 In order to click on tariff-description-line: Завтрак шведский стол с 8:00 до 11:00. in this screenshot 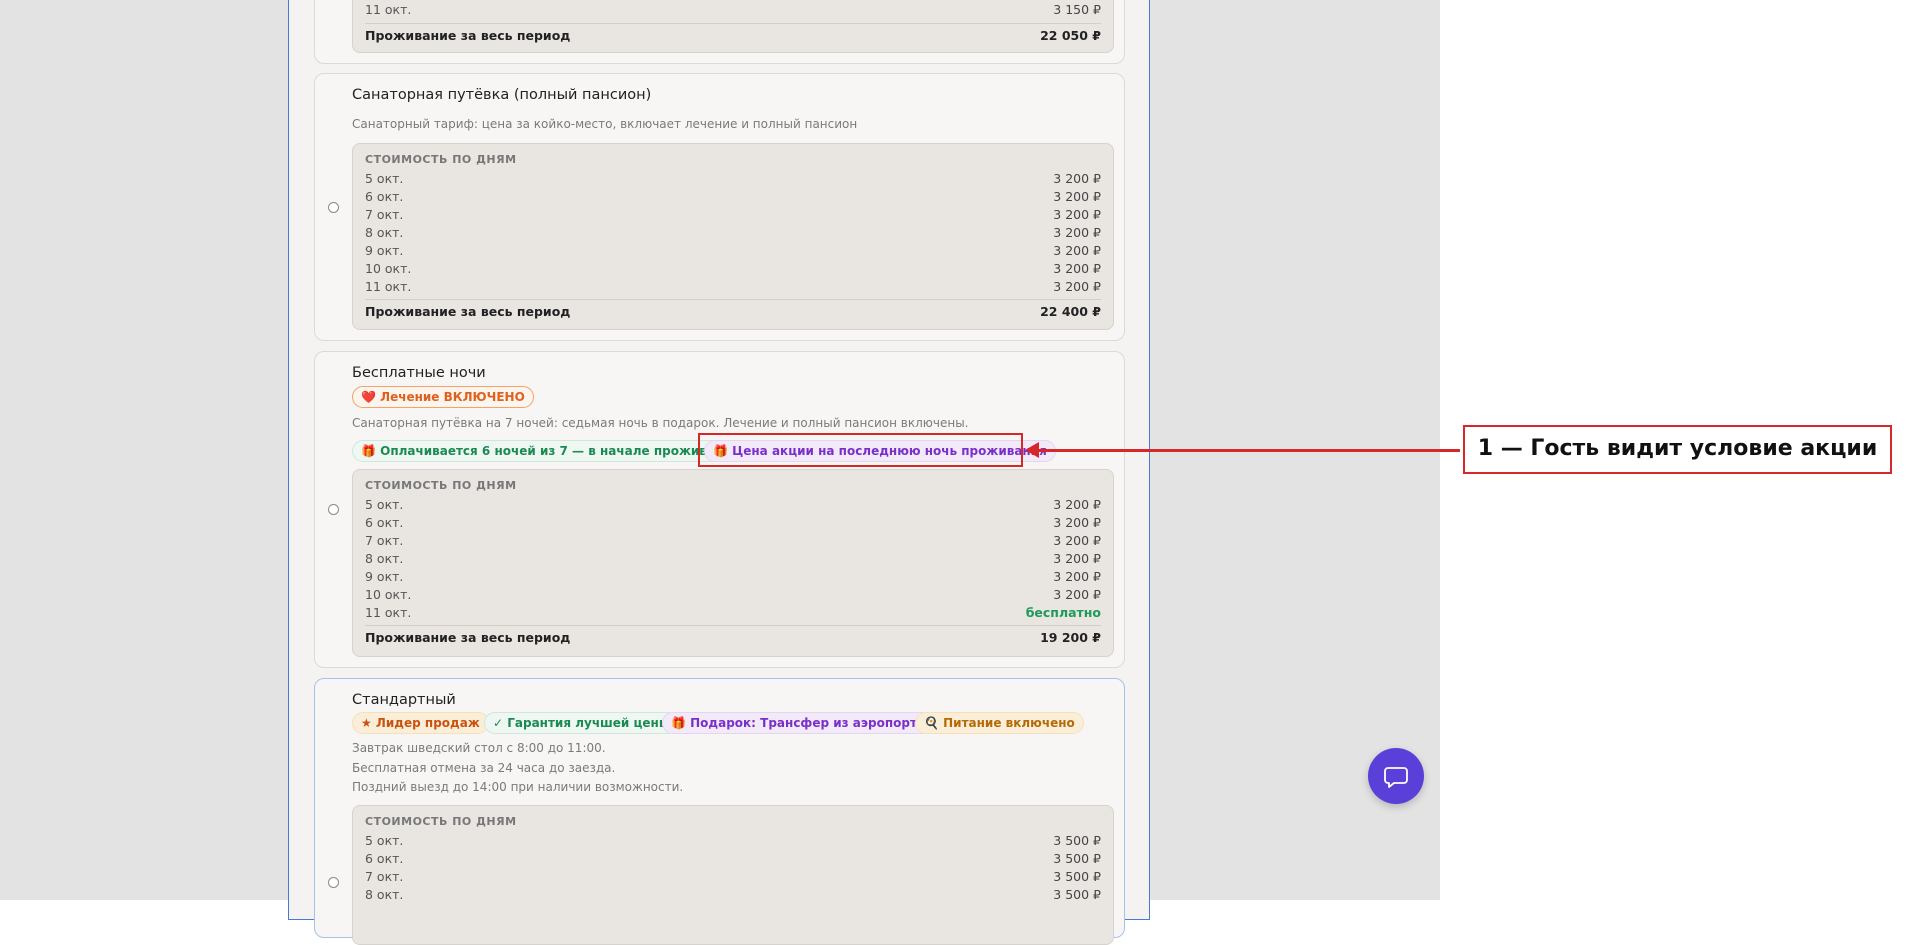, I will do `click(479, 748)`.